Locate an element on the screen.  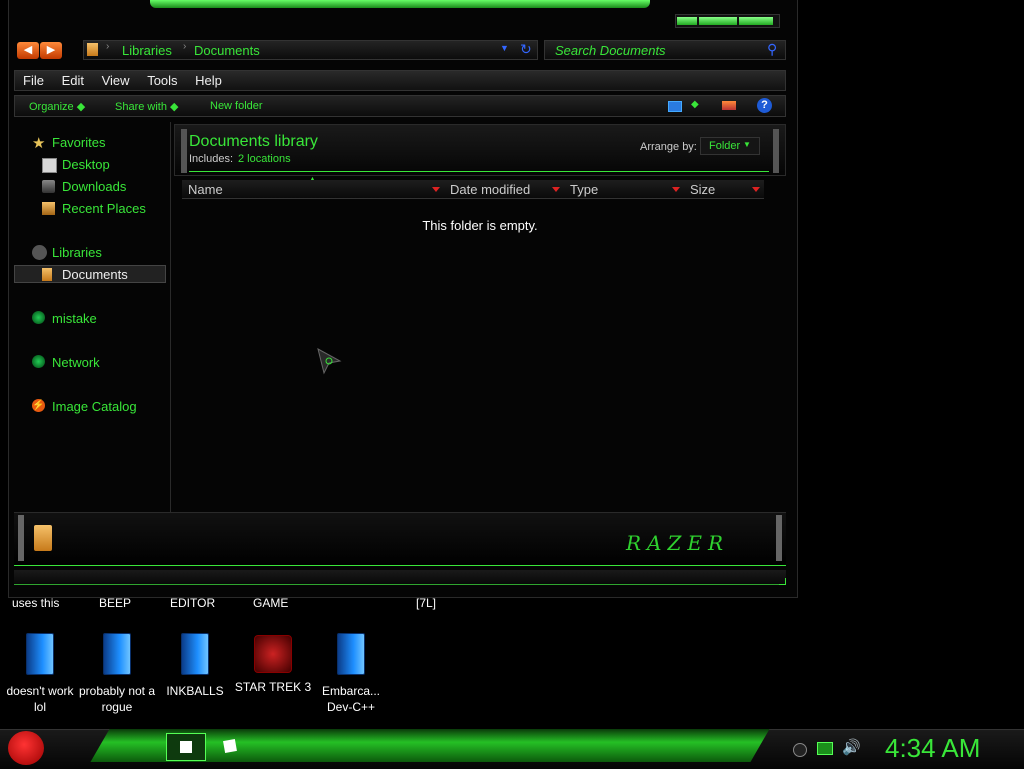
chevron-down-icon: ▼ is located at coordinates (747, 144).